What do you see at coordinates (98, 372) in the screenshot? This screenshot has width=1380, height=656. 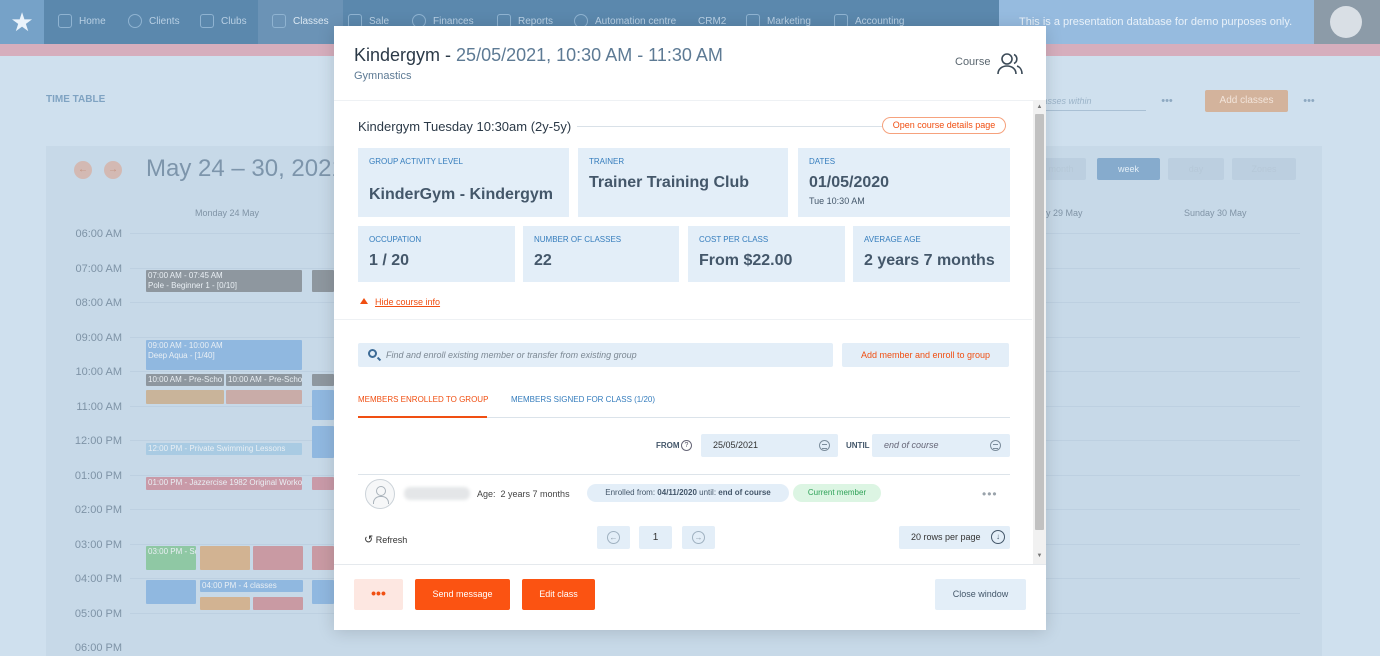 I see `hour-label: 10:00 AM` at bounding box center [98, 372].